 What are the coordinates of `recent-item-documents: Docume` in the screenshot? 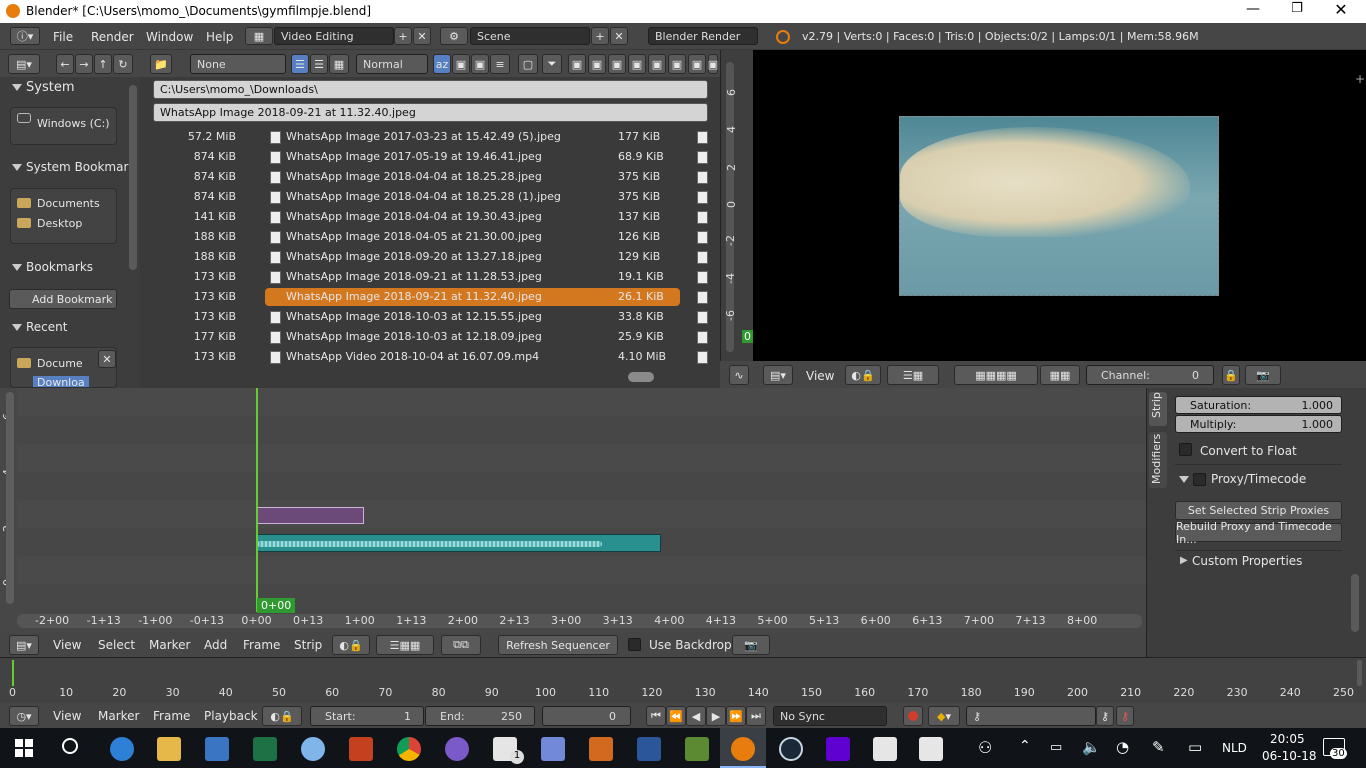 It's located at (60, 363).